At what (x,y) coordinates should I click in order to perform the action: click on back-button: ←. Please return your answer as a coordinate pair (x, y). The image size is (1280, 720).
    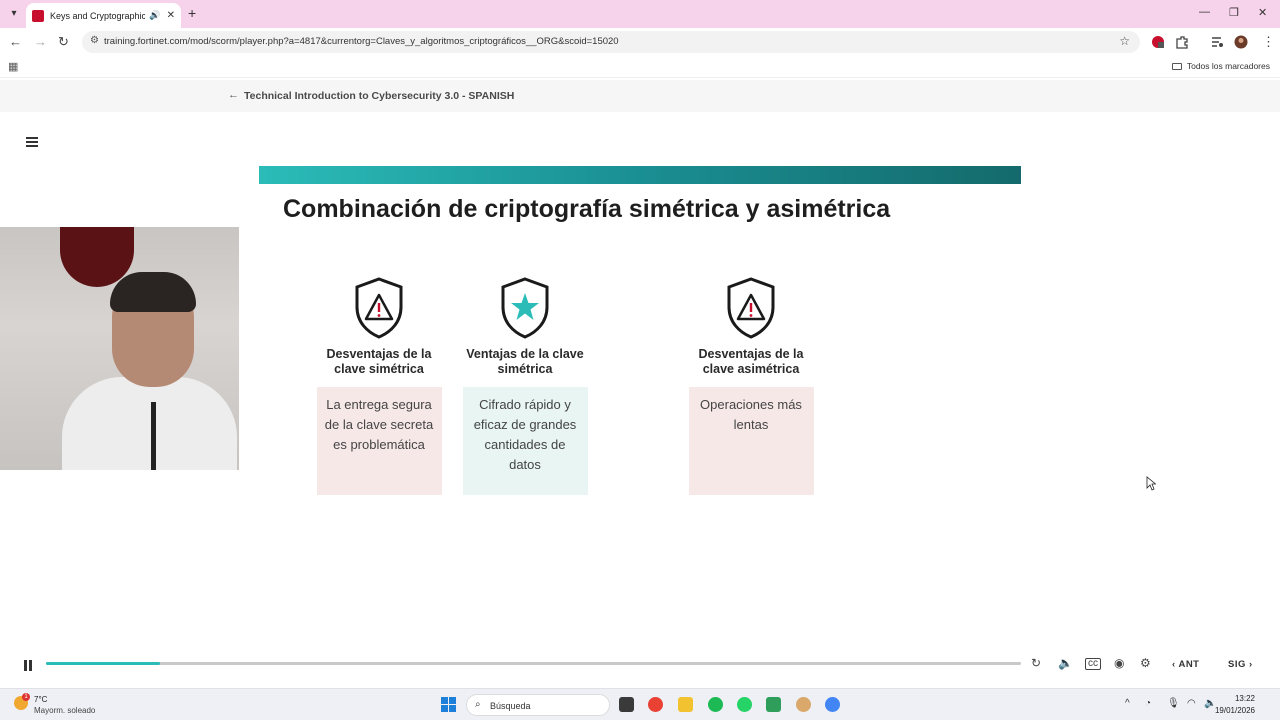
    Looking at the image, I should click on (15, 41).